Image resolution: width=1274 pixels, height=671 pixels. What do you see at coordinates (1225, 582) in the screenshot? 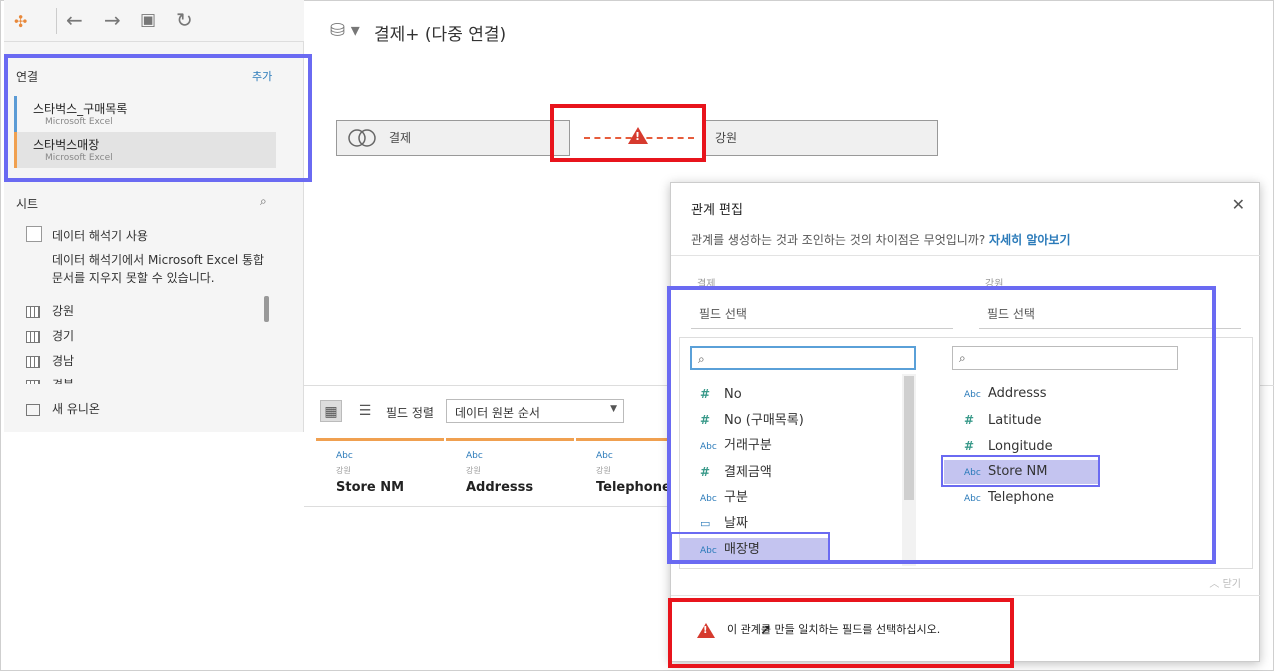
I see `collapse-button: ︿ 닫기` at bounding box center [1225, 582].